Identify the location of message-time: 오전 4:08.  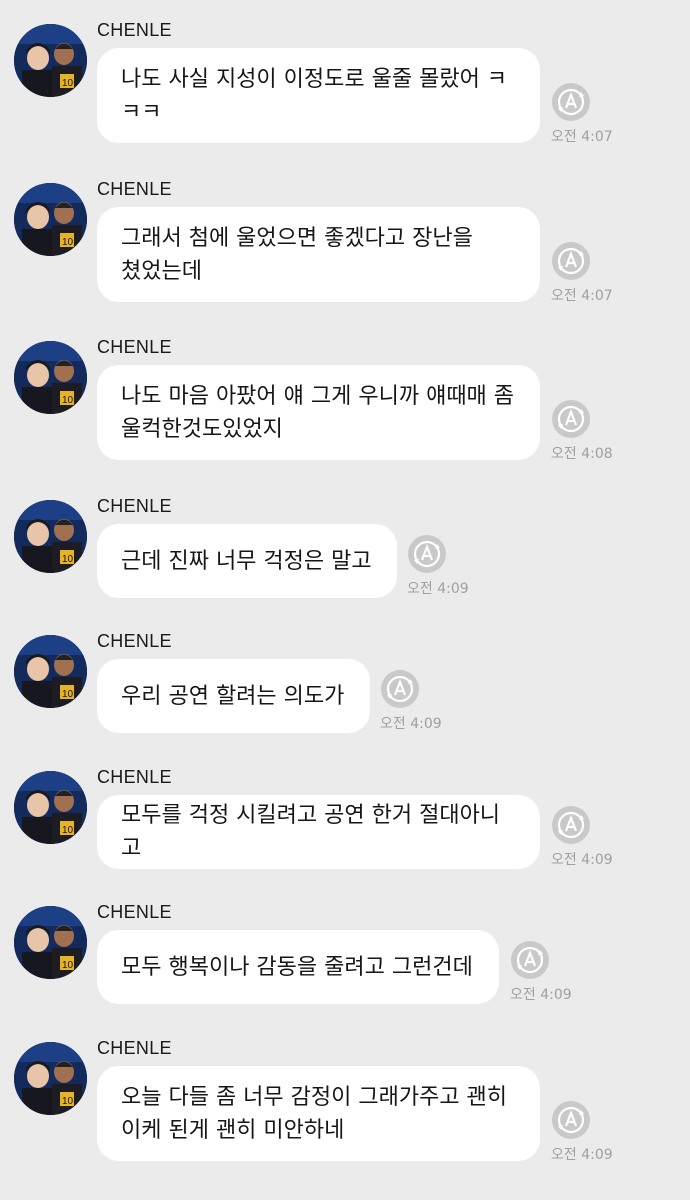
(582, 454).